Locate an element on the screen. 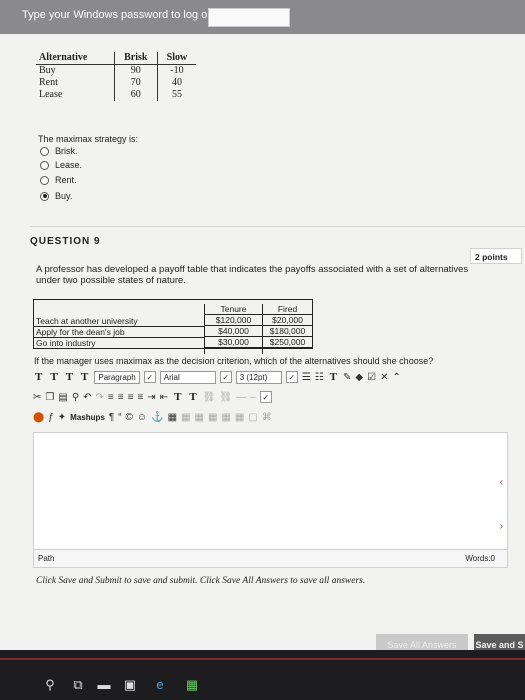 The image size is (525, 700). table-icon: ▦ is located at coordinates (172, 417).